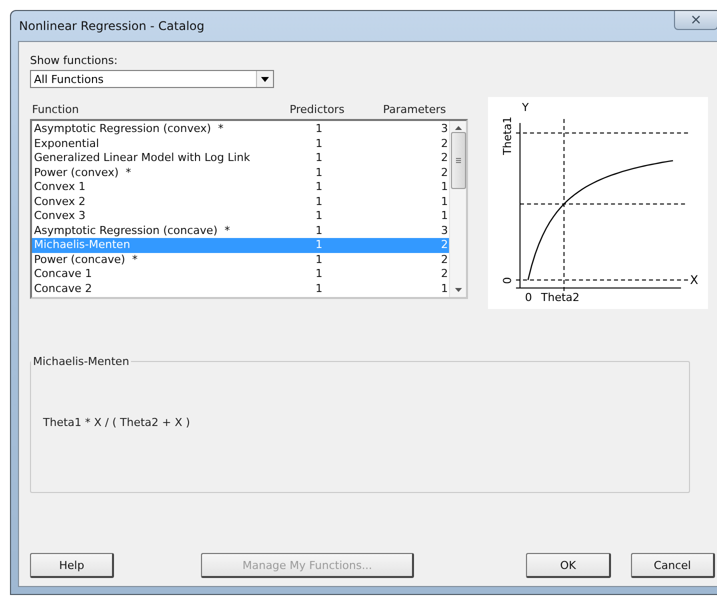 The width and height of the screenshot is (717, 598). What do you see at coordinates (240, 274) in the screenshot?
I see `function-row: Concave 1 1 2` at bounding box center [240, 274].